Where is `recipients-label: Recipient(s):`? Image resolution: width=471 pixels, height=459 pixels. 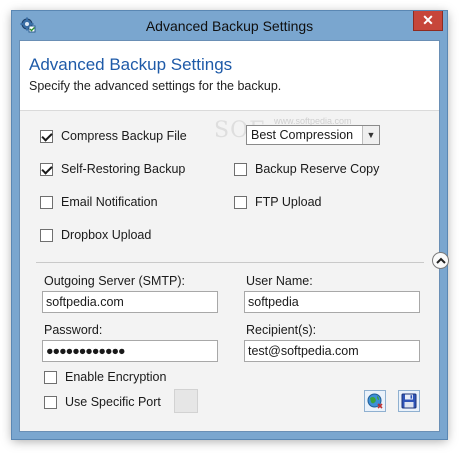 recipients-label: Recipient(s): is located at coordinates (281, 330).